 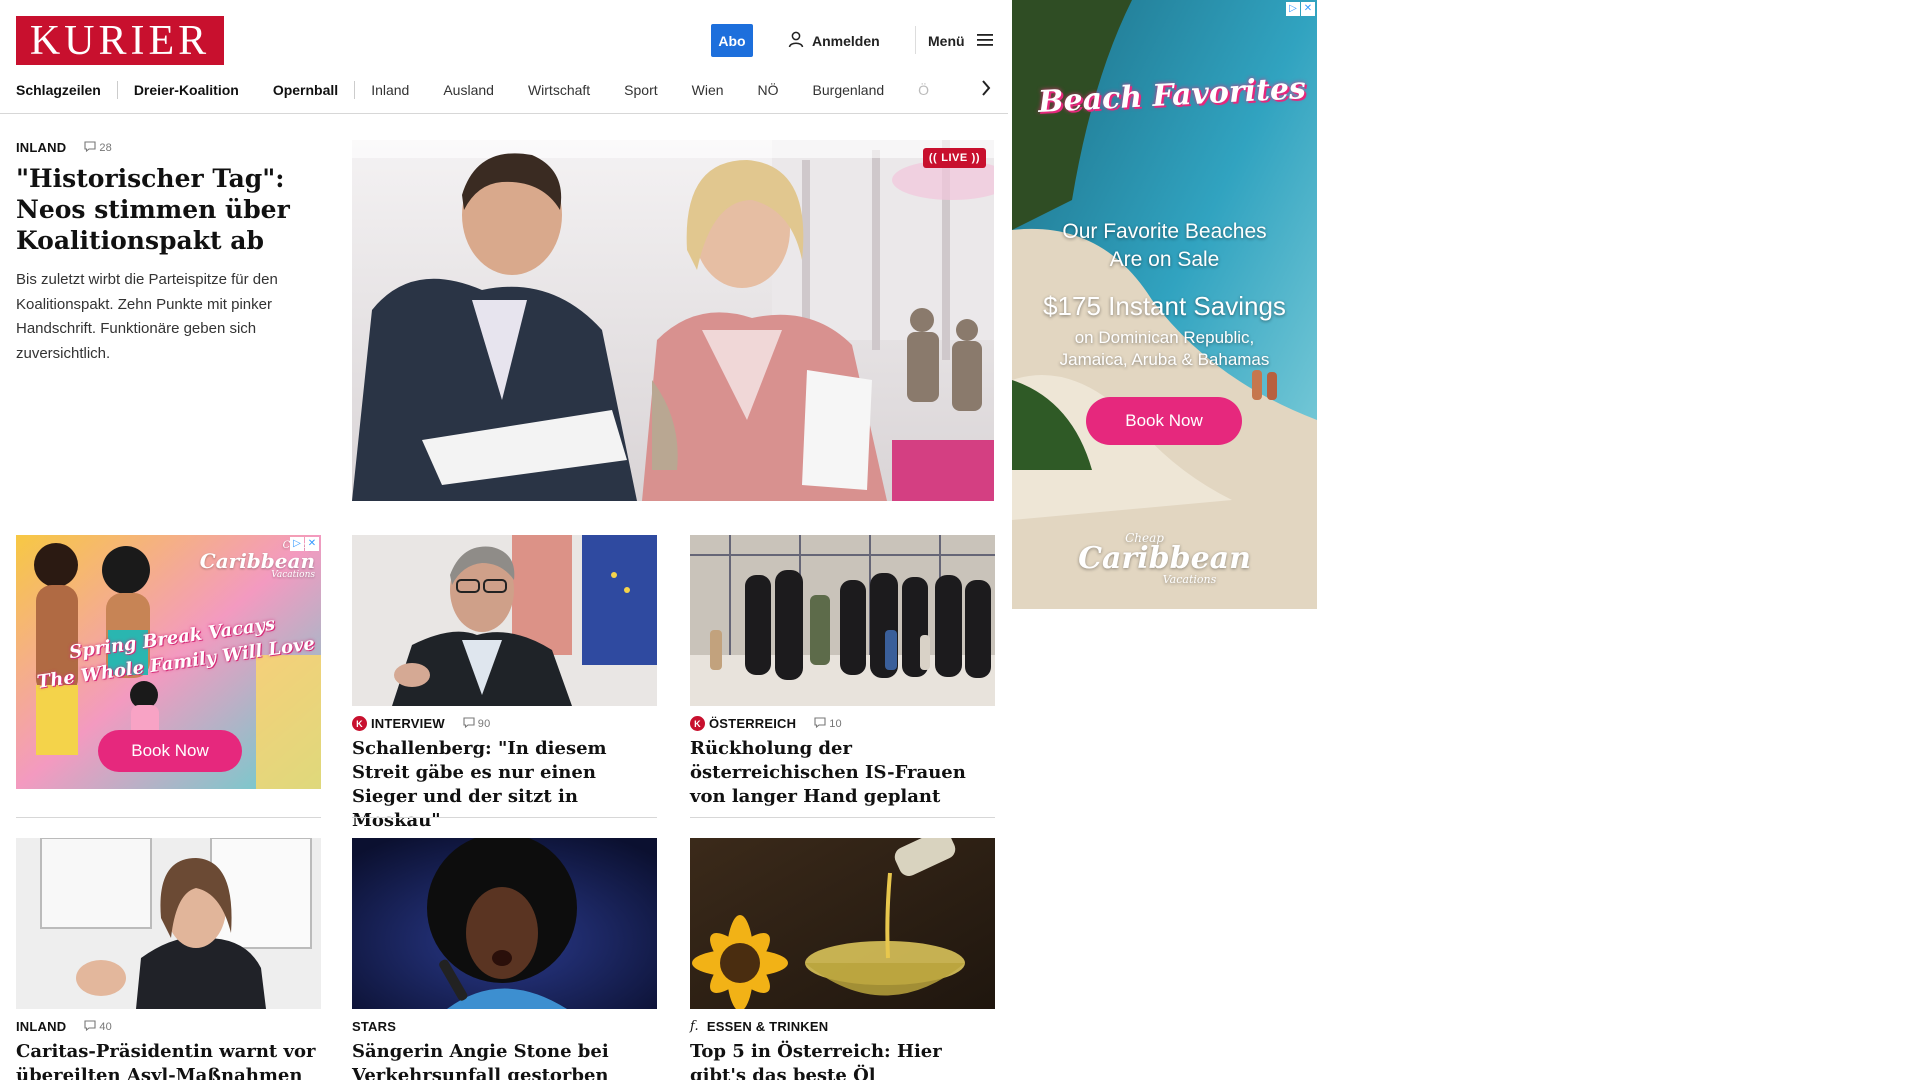 I want to click on nav-item-oe: Ö, so click(x=923, y=90).